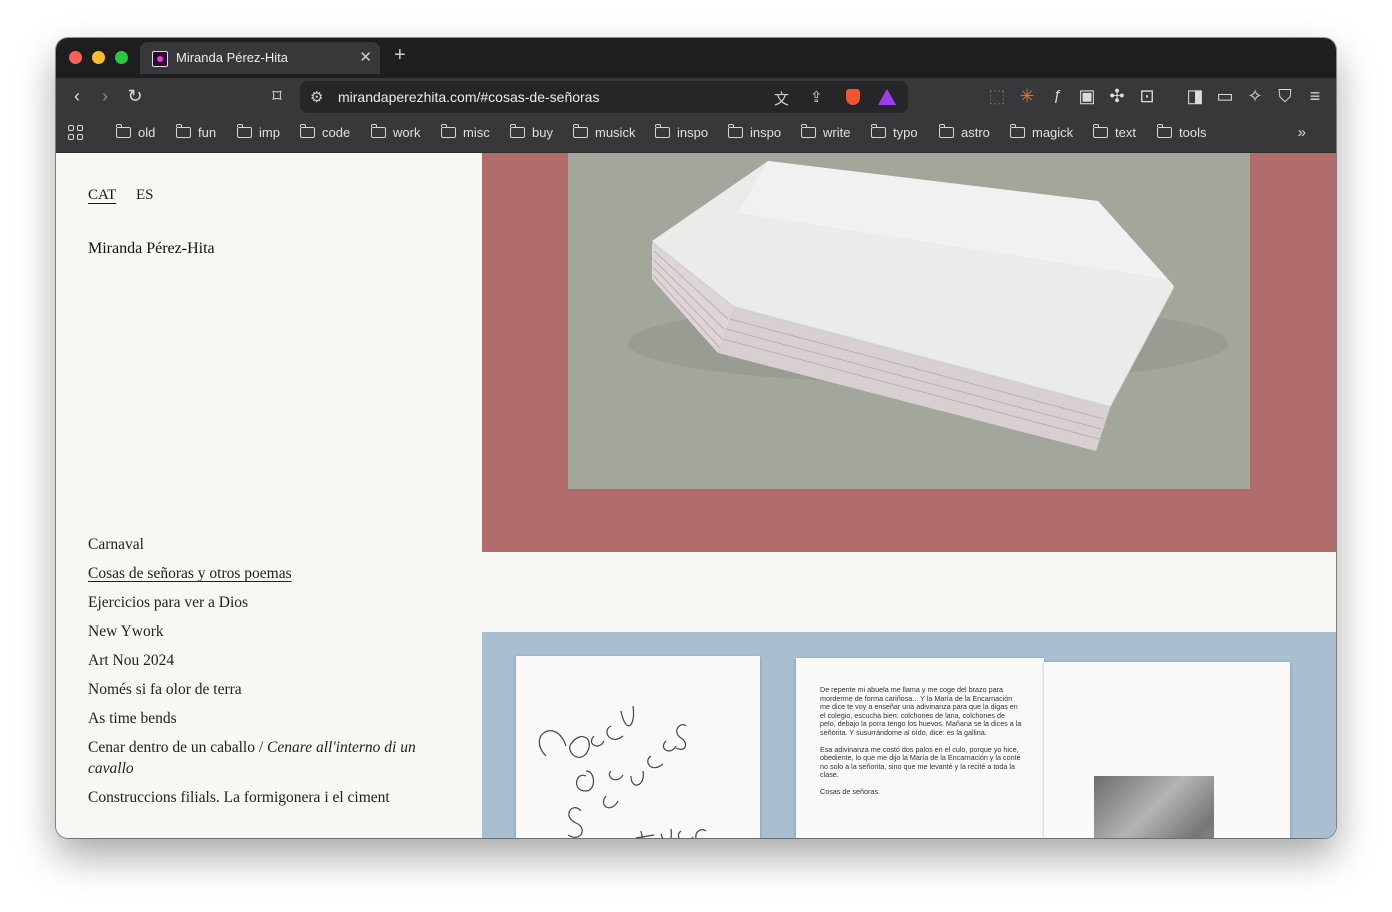  Describe the element at coordinates (76, 133) in the screenshot. I see `apps-grid-icon` at that location.